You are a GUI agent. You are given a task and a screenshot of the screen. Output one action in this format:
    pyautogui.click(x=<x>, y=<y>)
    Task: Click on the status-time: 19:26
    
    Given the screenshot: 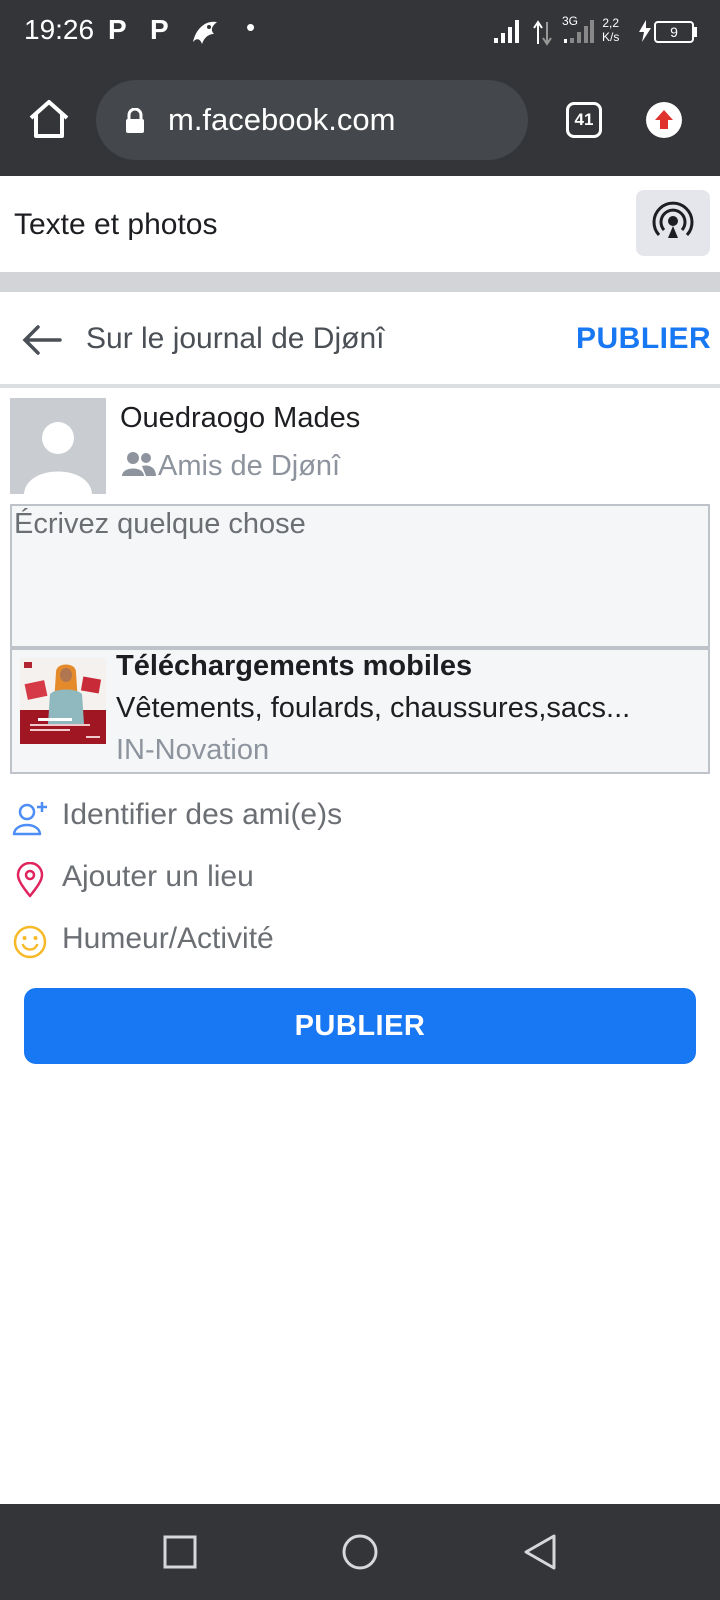 What is the action you would take?
    pyautogui.click(x=59, y=29)
    